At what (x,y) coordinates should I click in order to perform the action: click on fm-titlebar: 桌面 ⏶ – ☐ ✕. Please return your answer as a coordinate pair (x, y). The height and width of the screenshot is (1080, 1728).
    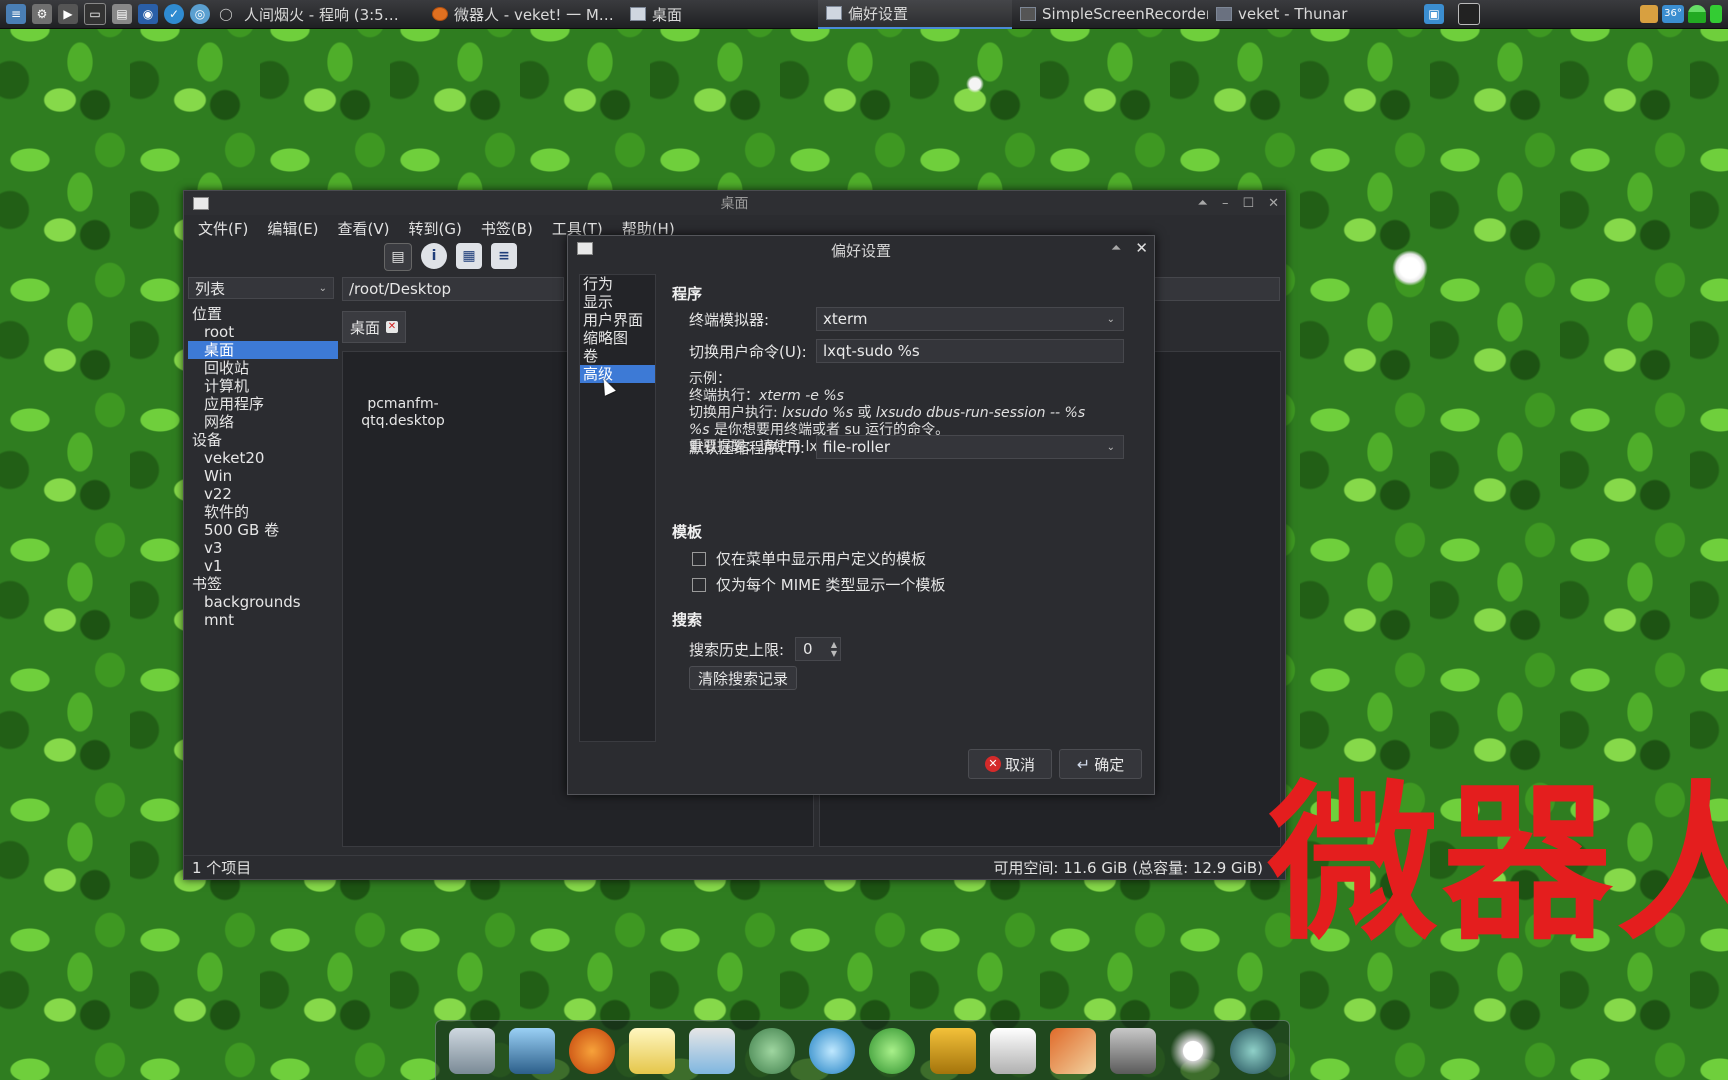
    Looking at the image, I should click on (734, 203).